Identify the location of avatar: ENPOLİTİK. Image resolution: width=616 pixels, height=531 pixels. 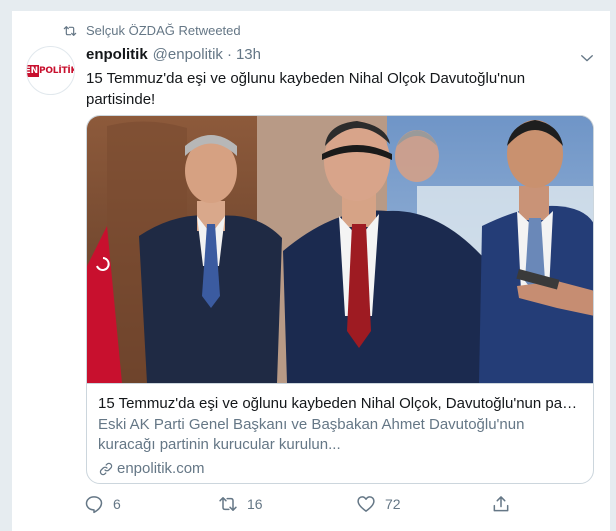
(50, 70).